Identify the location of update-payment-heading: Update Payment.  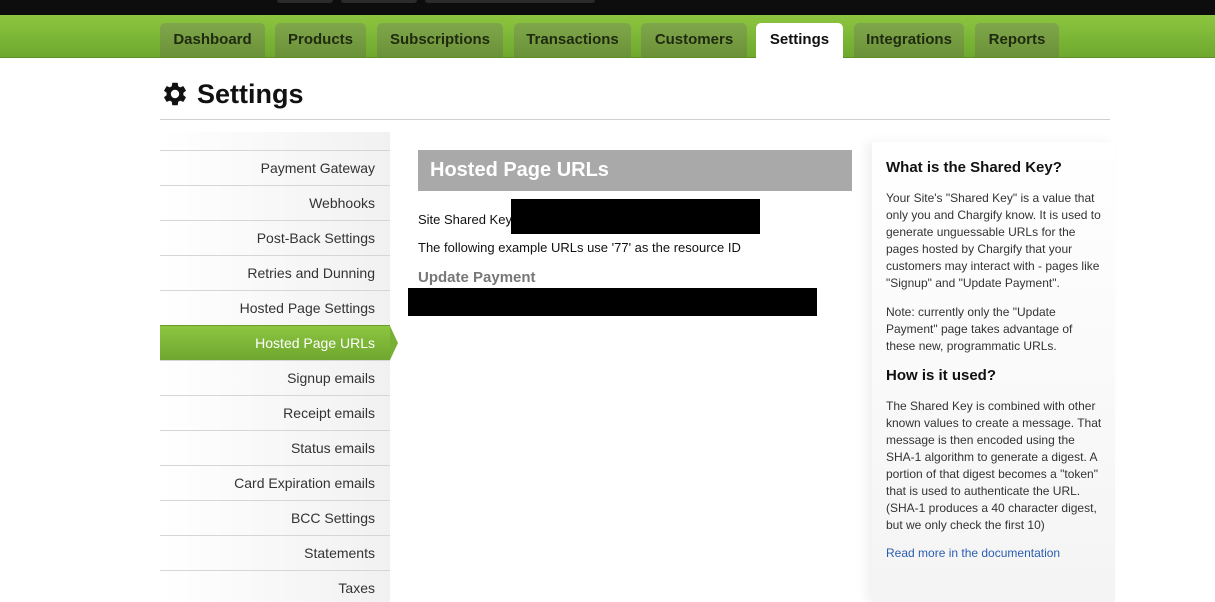
(477, 277).